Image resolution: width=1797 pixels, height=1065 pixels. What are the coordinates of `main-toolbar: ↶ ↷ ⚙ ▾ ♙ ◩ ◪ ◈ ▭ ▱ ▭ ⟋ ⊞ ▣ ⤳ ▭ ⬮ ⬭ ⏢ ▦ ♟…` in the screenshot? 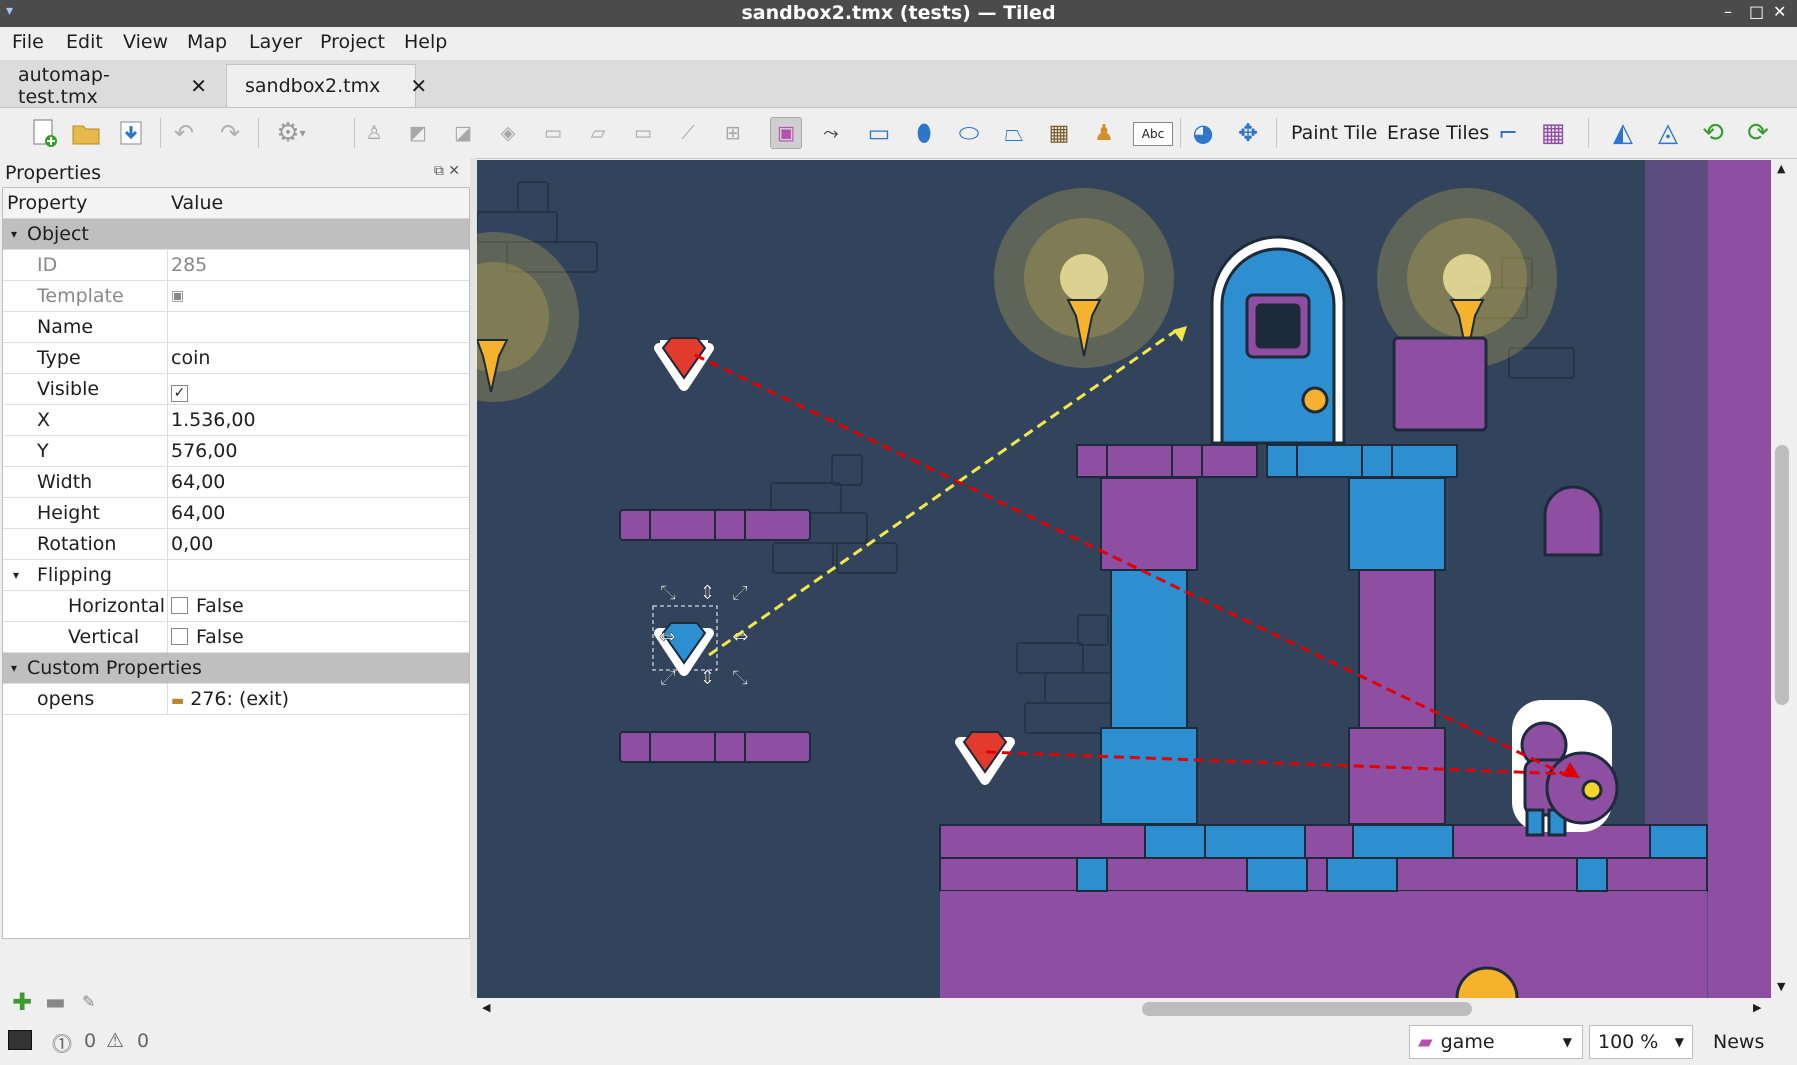 It's located at (898, 133).